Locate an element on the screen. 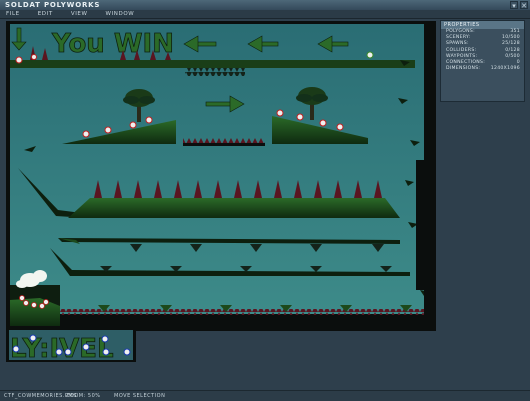 This screenshot has width=530, height=401. center-pit-floor is located at coordinates (224, 144).